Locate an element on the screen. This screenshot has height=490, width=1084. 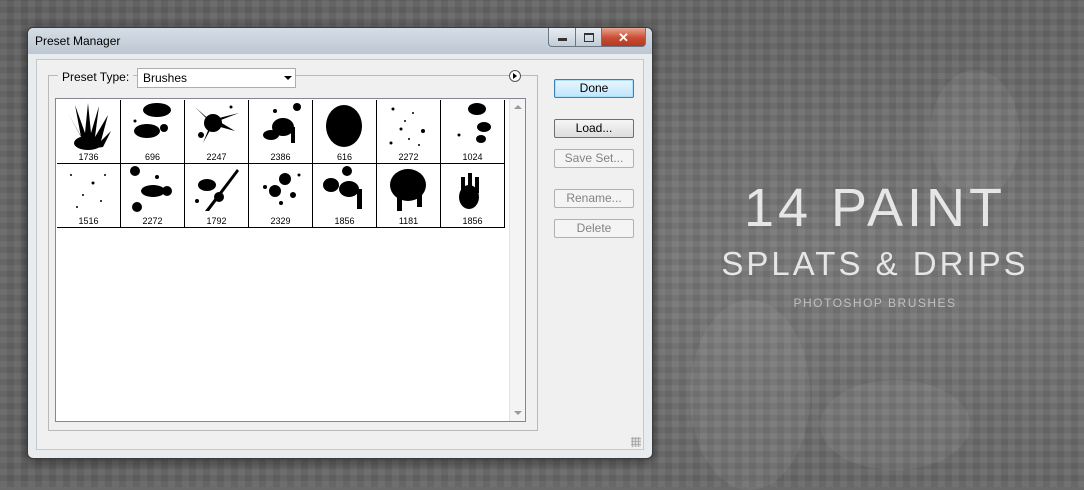
brush-thumbnail: 1736 is located at coordinates (89, 132).